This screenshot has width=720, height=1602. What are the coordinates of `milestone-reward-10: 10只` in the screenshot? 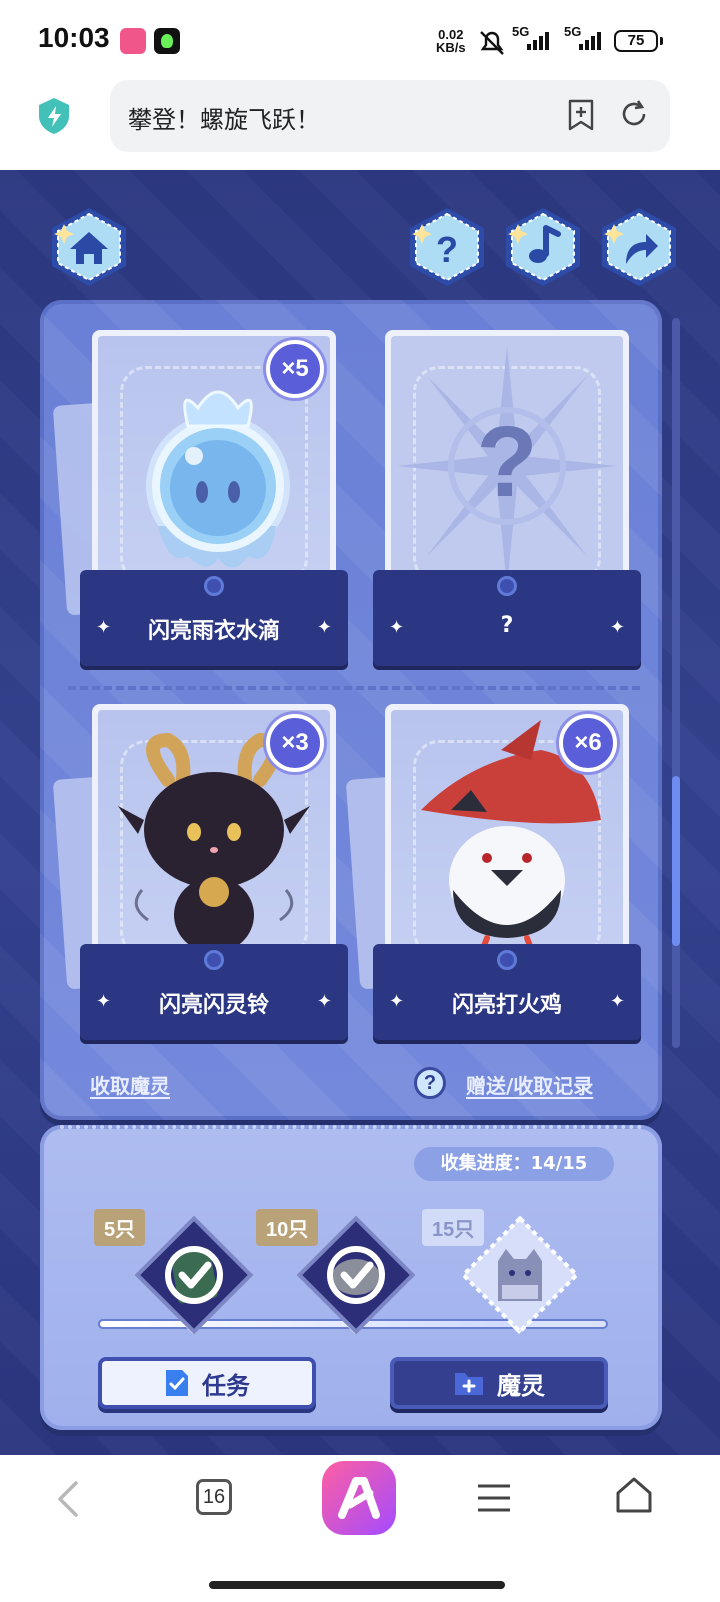 It's located at (341, 1275).